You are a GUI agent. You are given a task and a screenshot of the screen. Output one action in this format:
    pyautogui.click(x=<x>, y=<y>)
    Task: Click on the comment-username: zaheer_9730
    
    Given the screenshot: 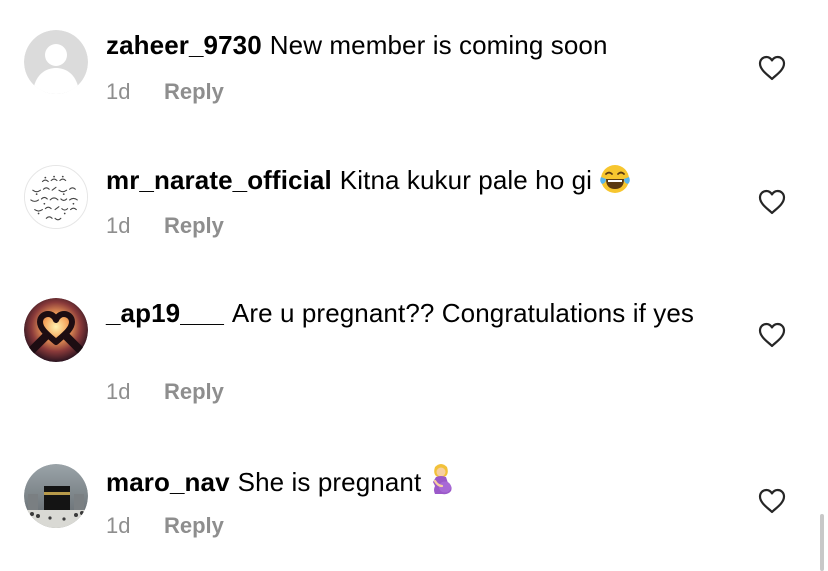 What is the action you would take?
    pyautogui.click(x=184, y=45)
    